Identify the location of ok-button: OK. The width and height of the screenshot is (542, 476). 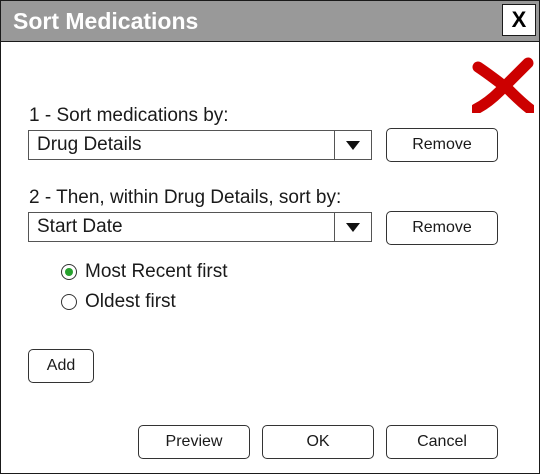
(318, 442).